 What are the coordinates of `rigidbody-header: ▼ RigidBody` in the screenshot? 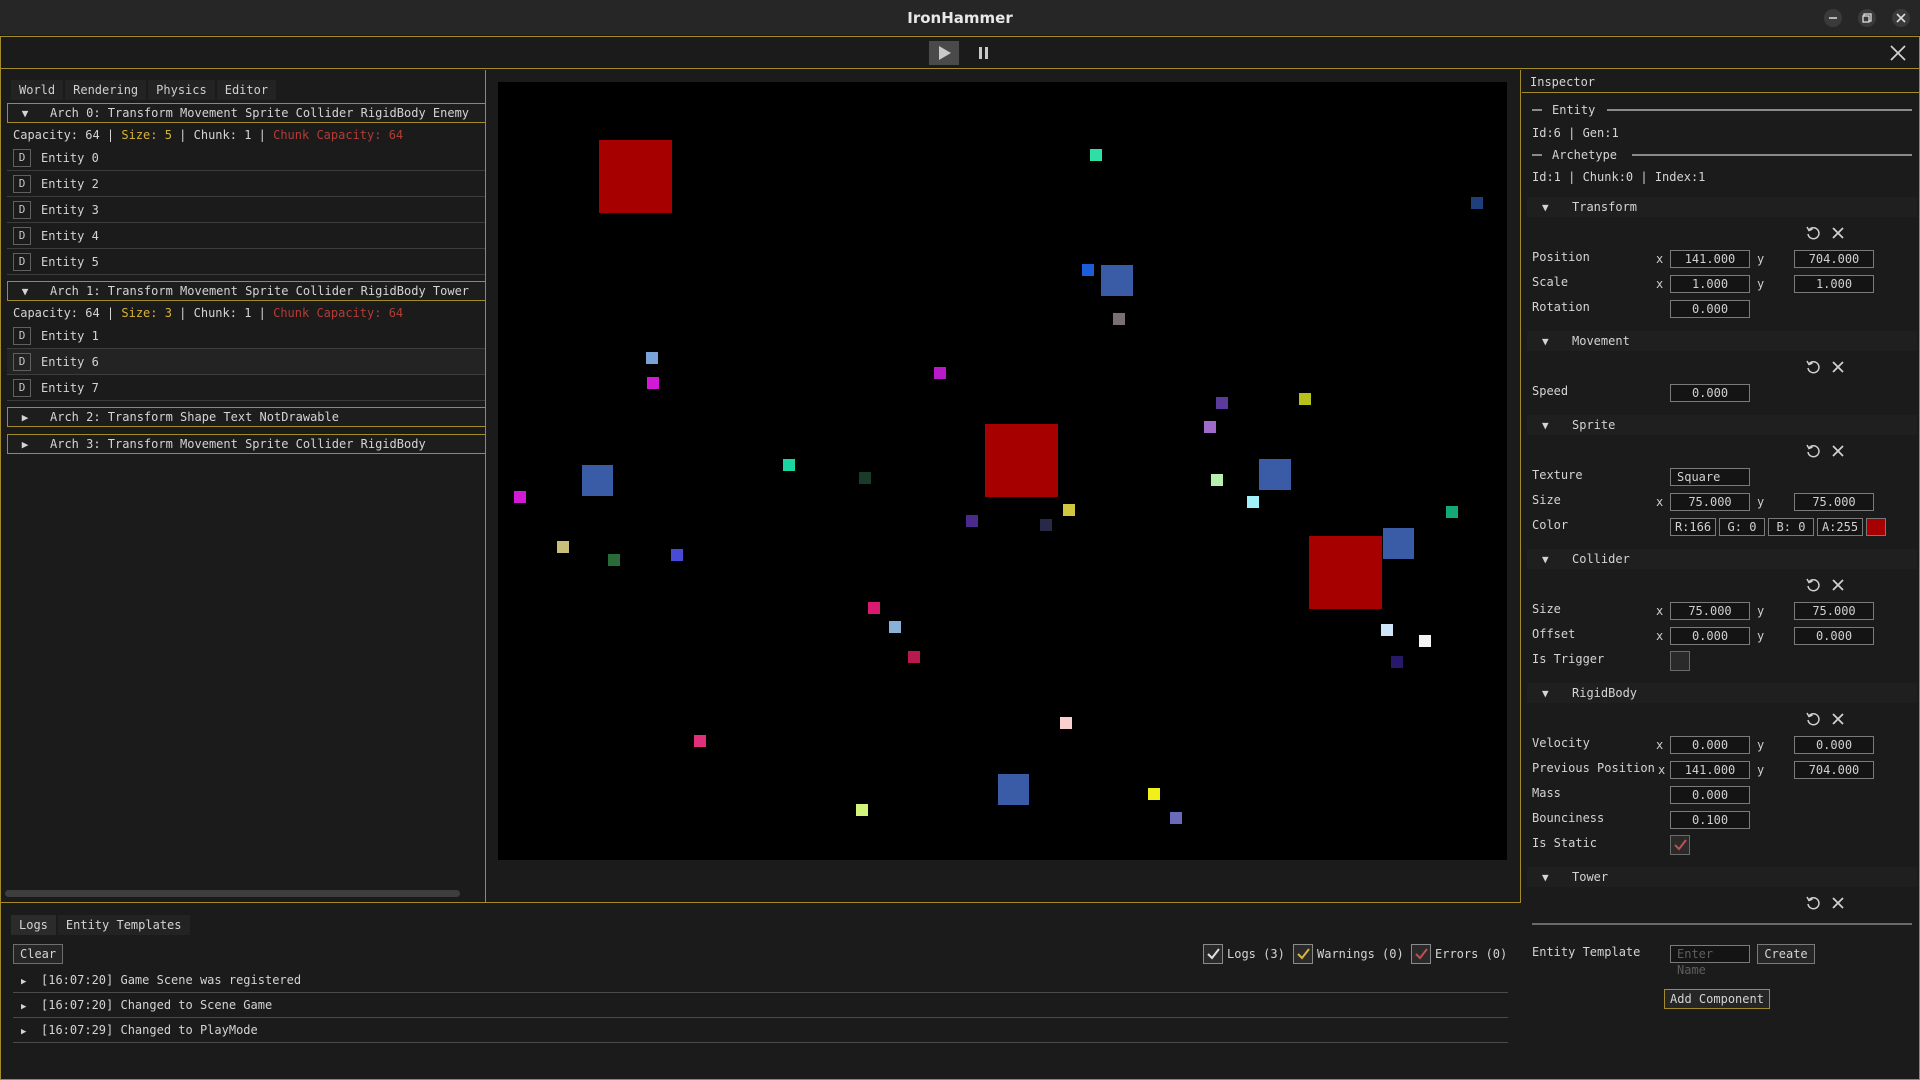 It's located at (1722, 693).